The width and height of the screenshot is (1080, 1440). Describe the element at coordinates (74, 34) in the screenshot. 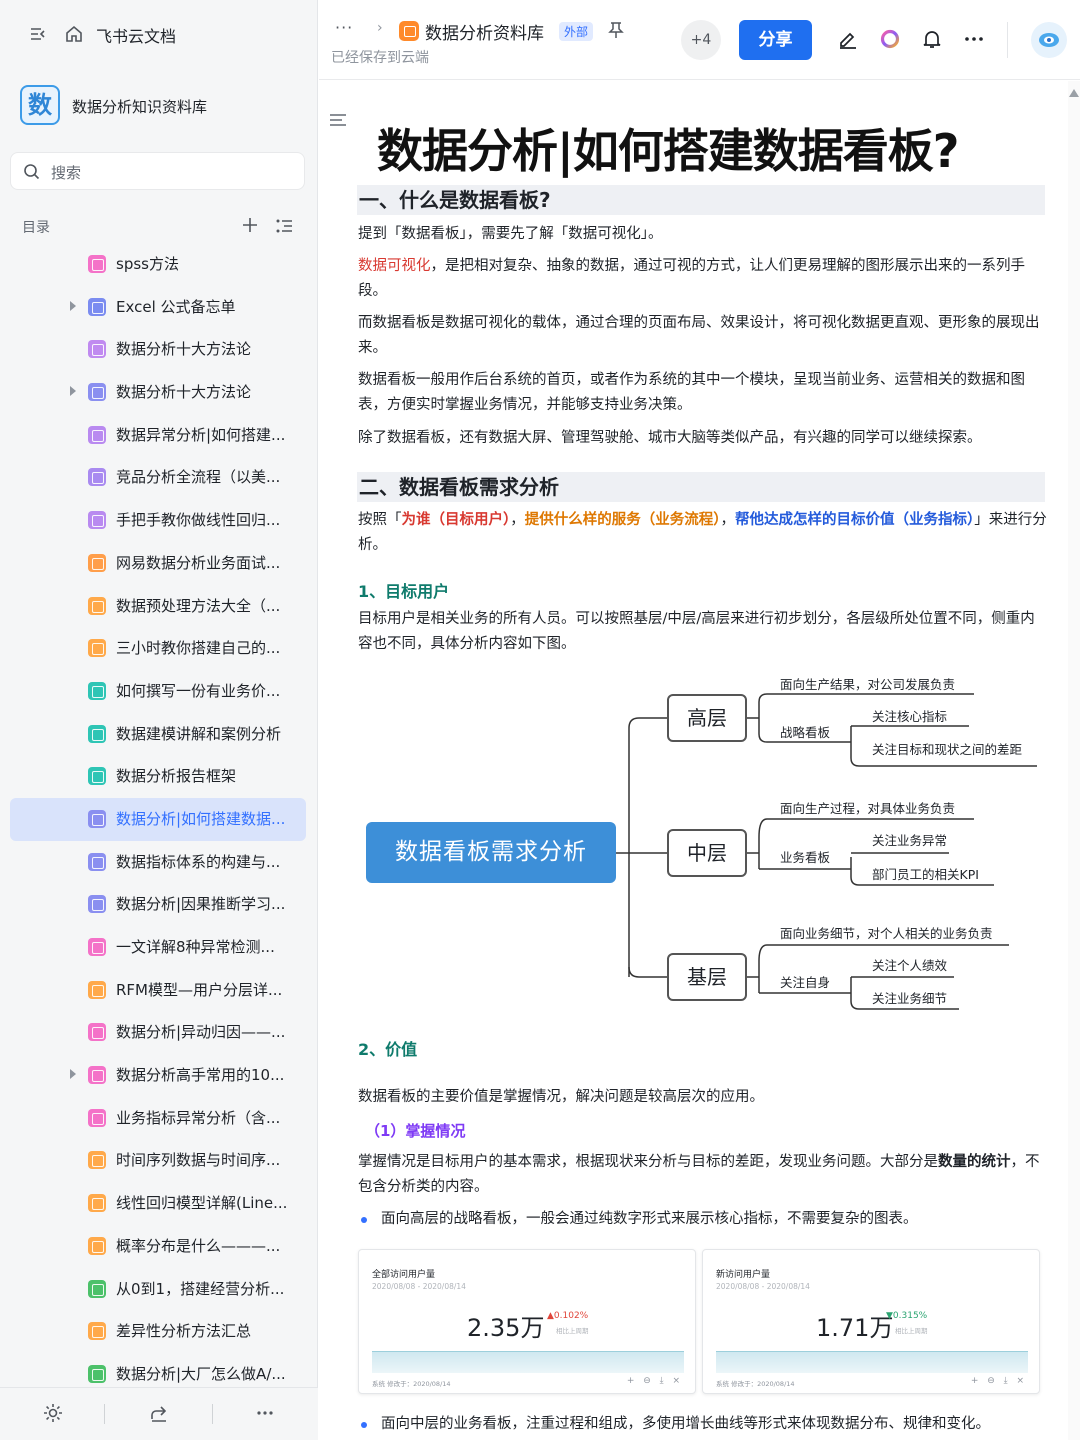

I see `home-icon` at that location.